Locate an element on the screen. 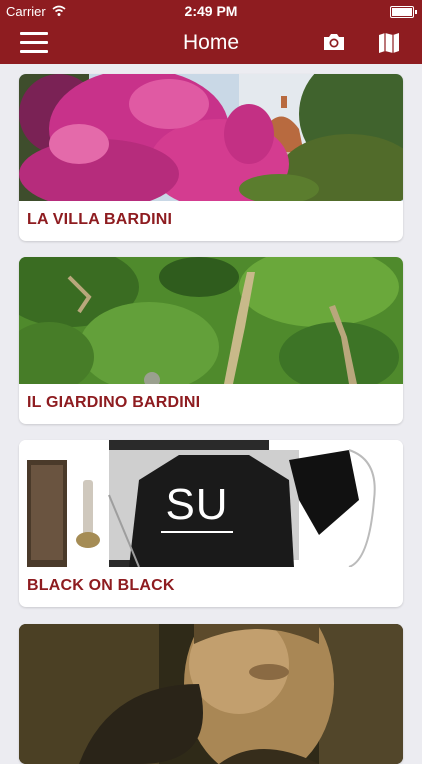 This screenshot has height=764, width=422. status-bar: Carrier 2:49 PM is located at coordinates (211, 11).